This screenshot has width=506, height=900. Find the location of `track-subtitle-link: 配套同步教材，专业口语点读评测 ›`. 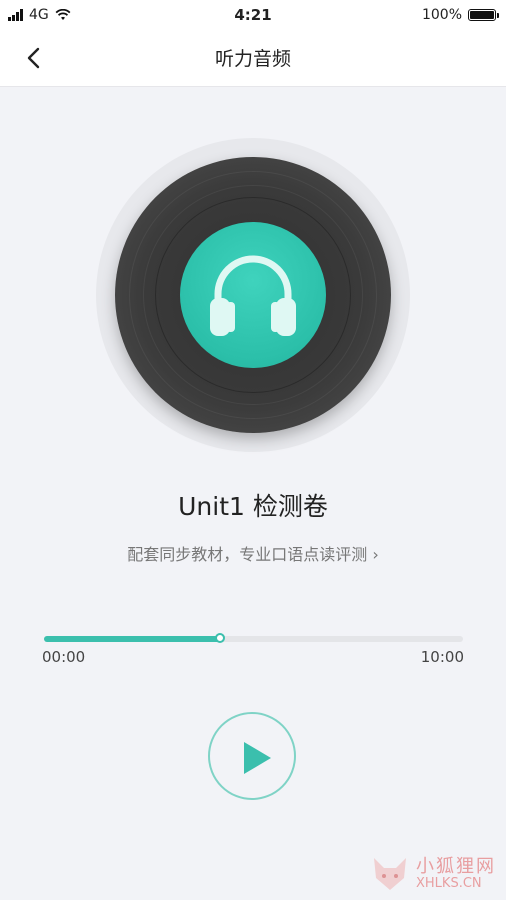

track-subtitle-link: 配套同步教材，专业口语点读评测 › is located at coordinates (253, 553).